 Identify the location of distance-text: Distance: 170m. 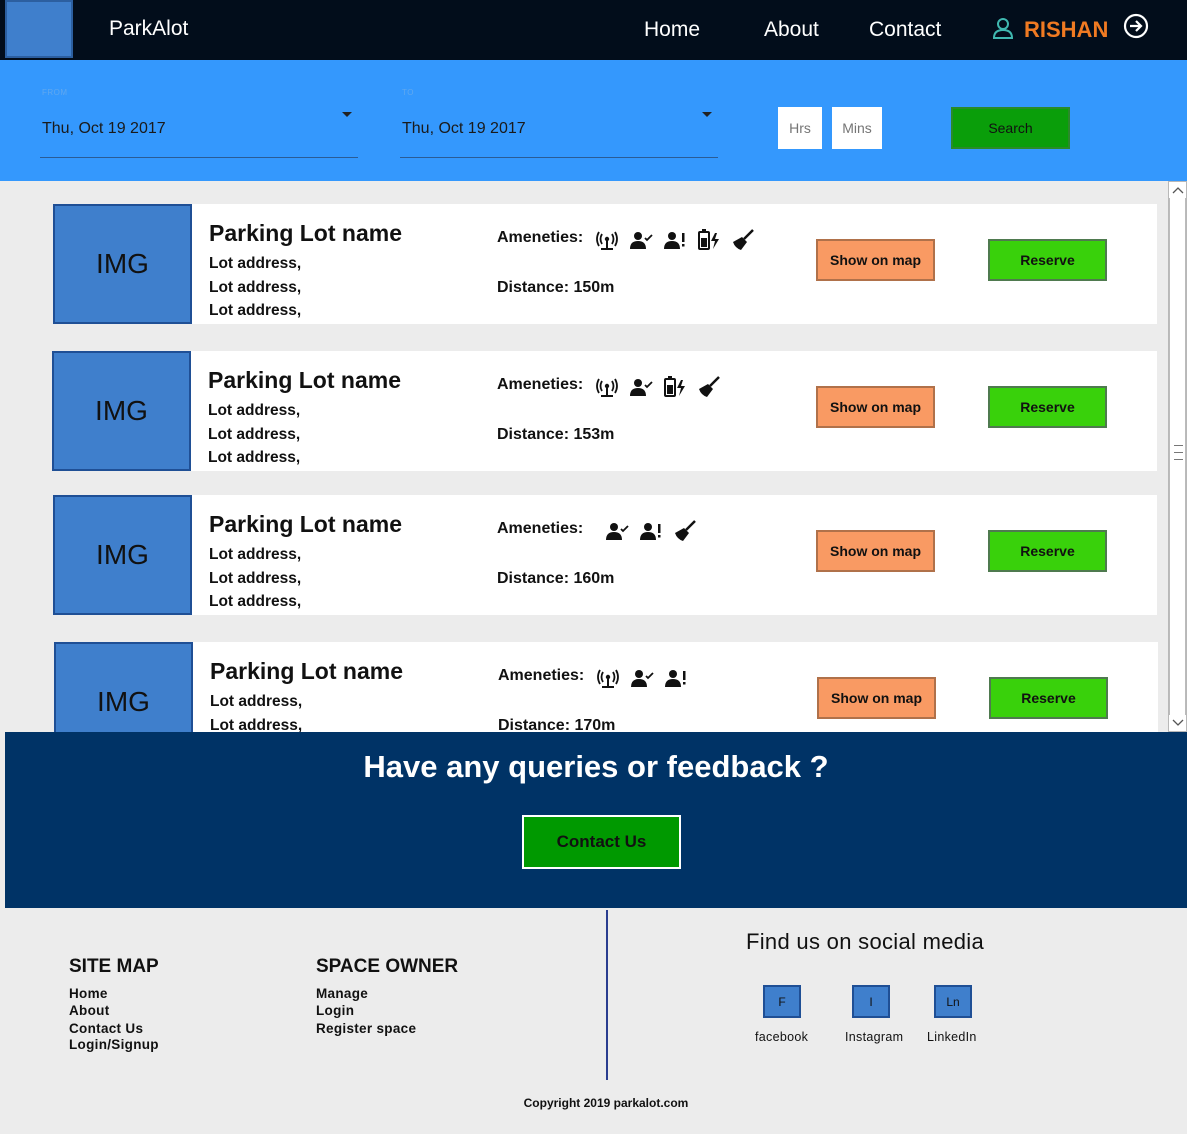
(557, 724).